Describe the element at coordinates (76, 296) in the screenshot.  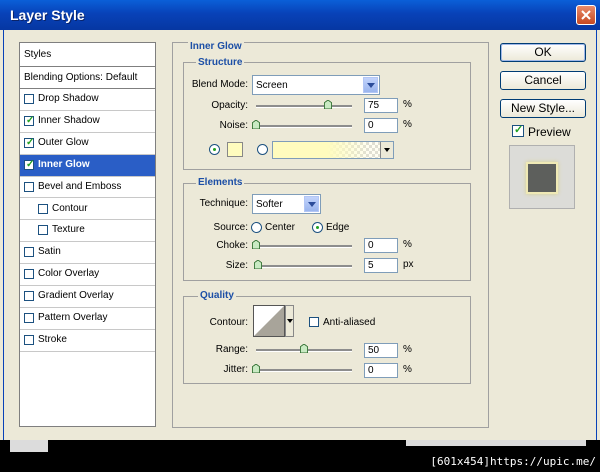
I see `style-item-label: Gradient Overlay` at that location.